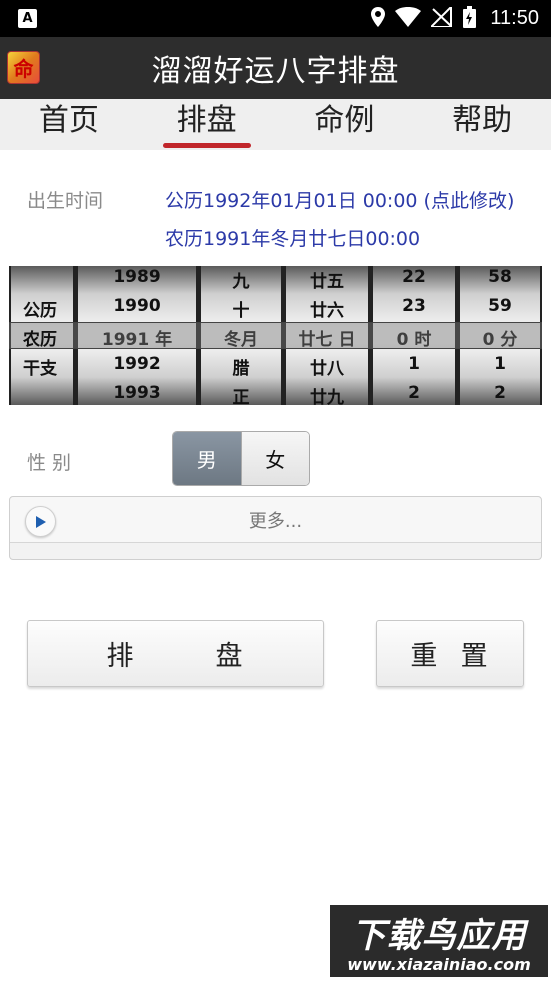 This screenshot has height=981, width=551. I want to click on birth-lunar-date: 农历1991年冬月廿七日00:00, so click(293, 239).